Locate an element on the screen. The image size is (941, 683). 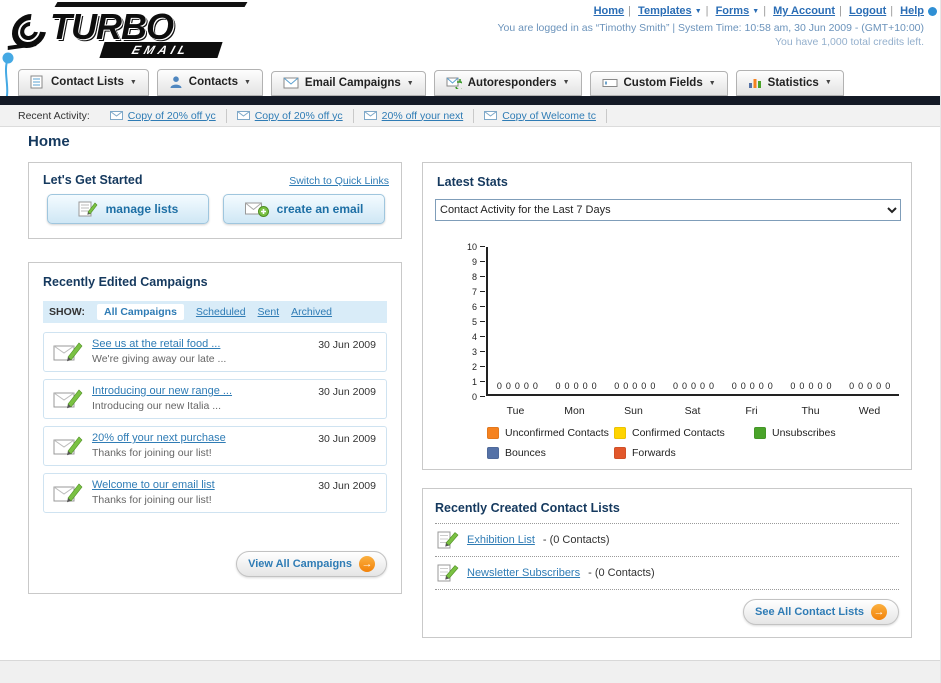
logo: TURBO EMAIL is located at coordinates (141, 31).